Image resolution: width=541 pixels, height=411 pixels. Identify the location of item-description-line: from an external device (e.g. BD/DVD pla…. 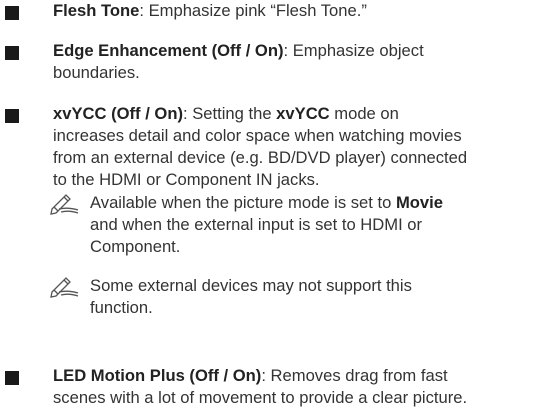
(260, 157).